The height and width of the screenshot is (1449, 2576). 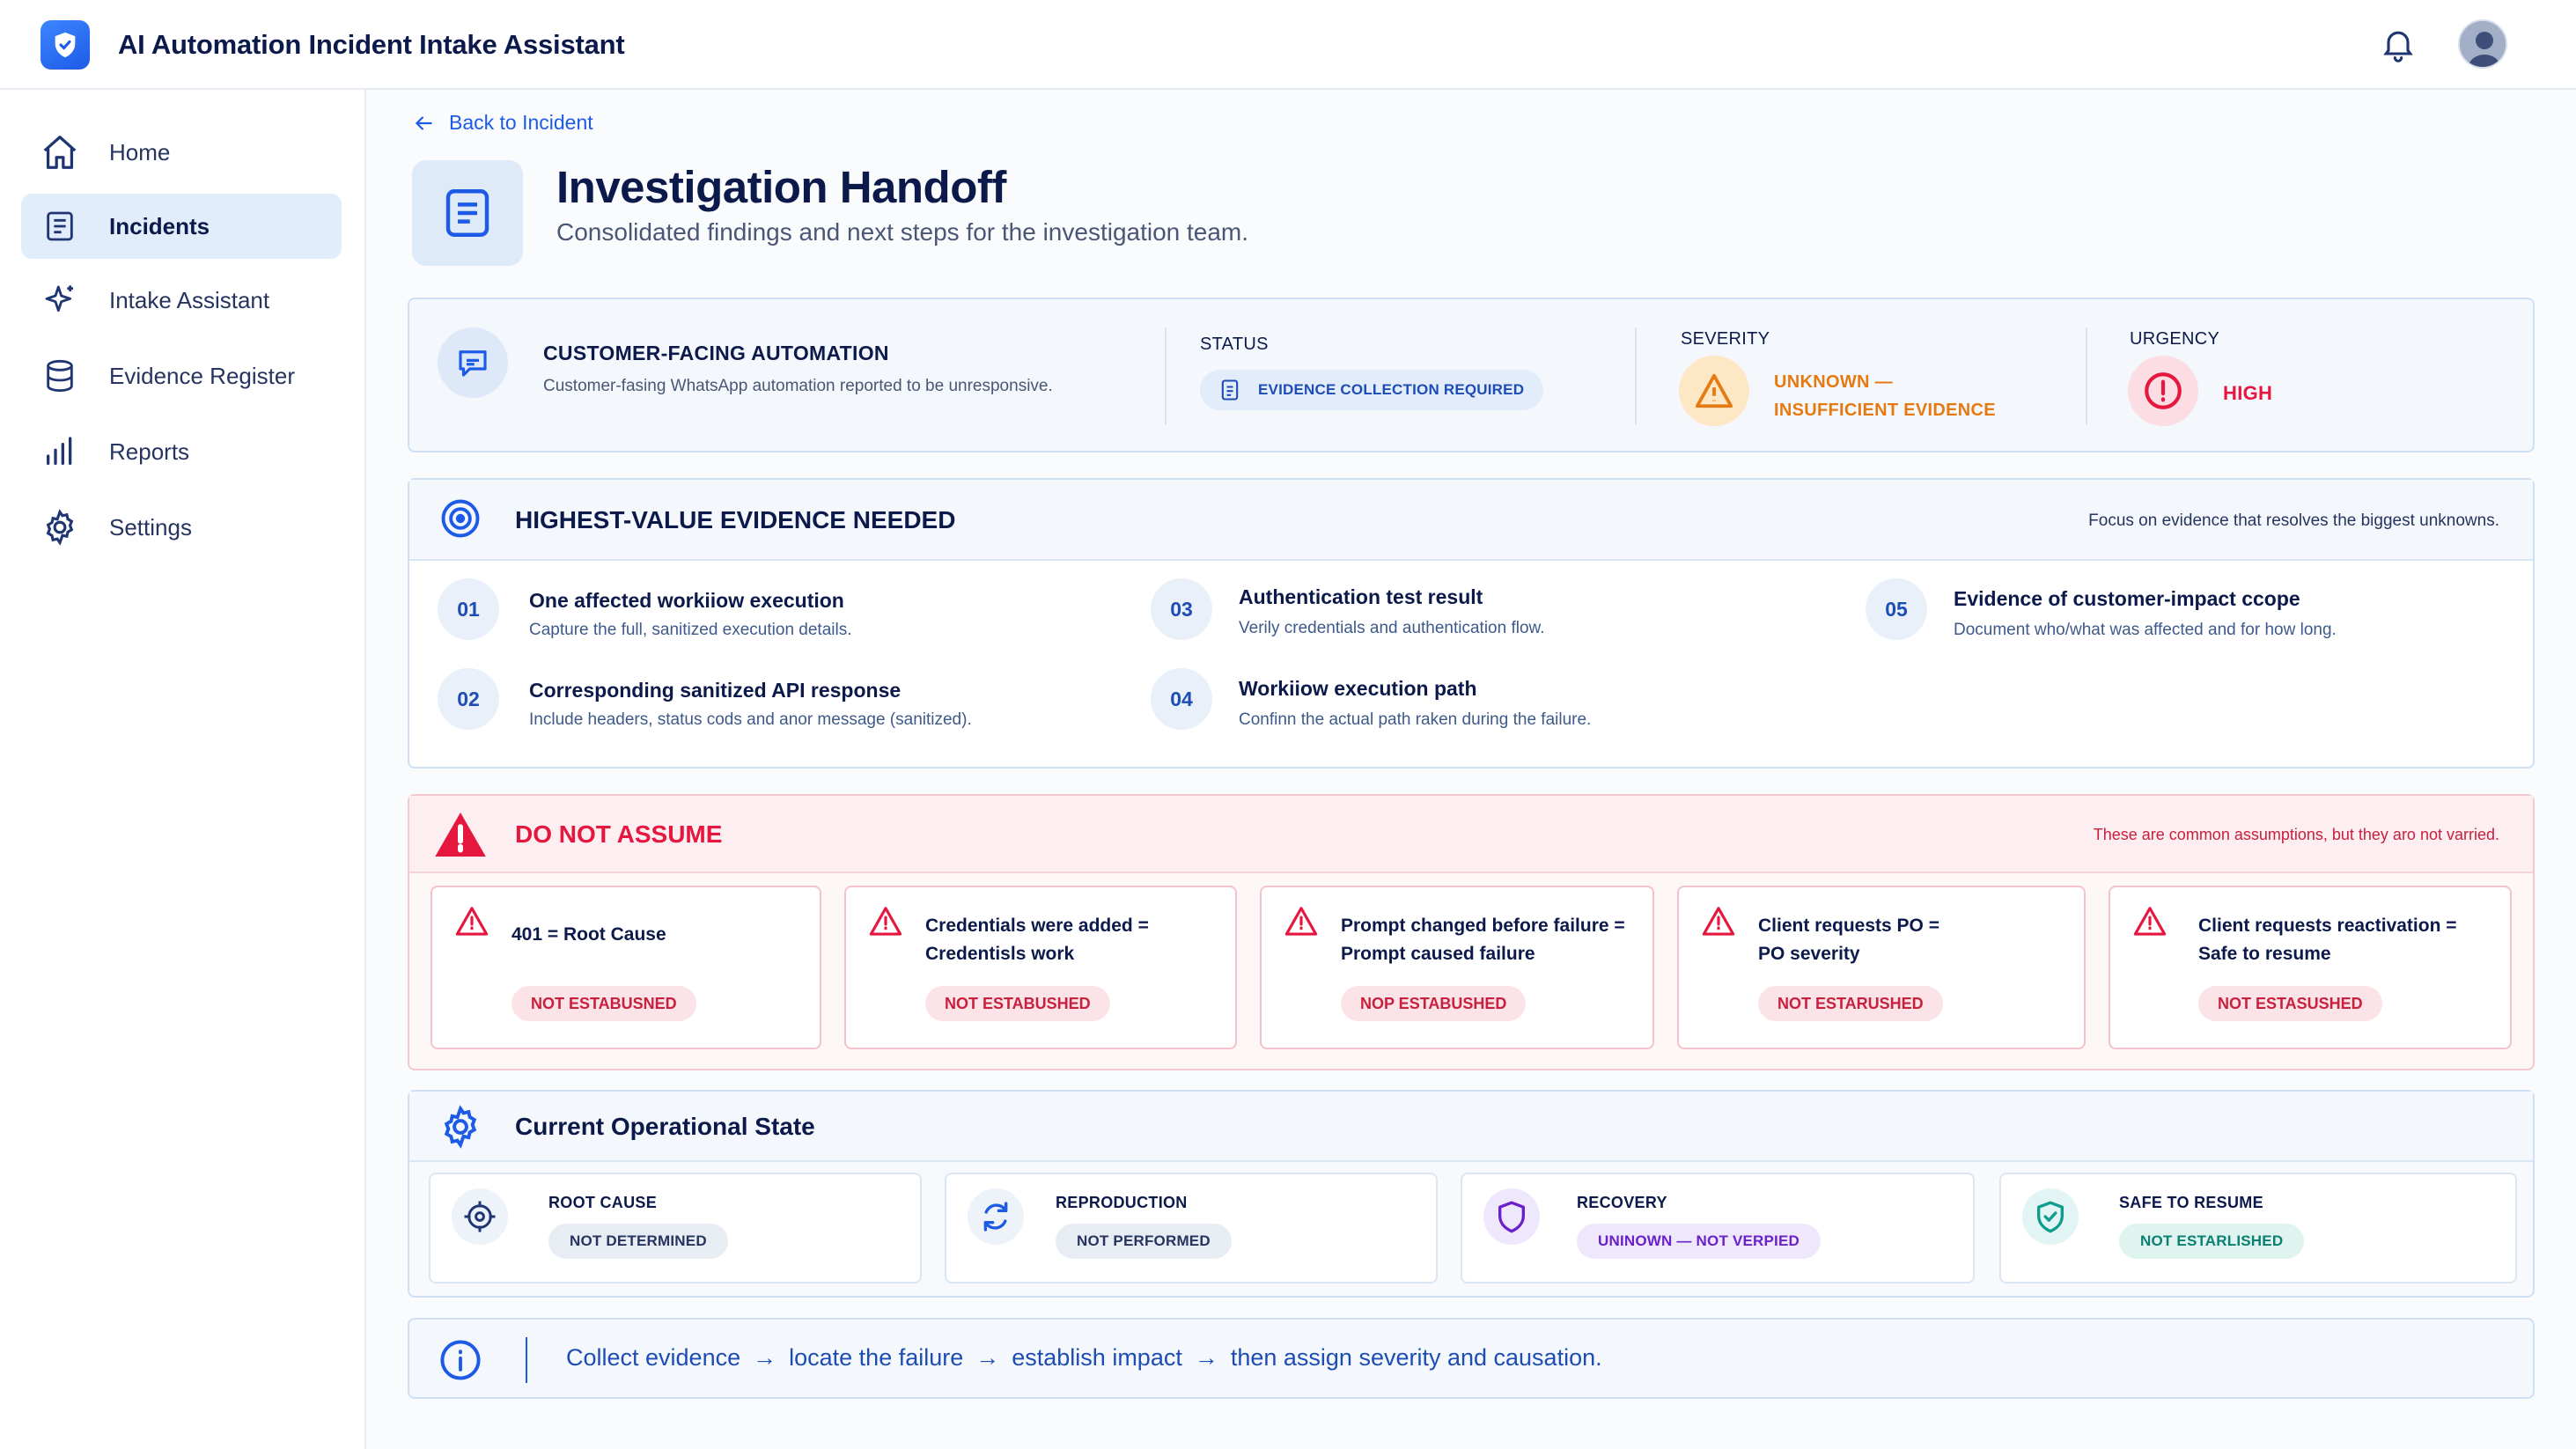 What do you see at coordinates (140, 151) in the screenshot?
I see `sidebar-label: Home` at bounding box center [140, 151].